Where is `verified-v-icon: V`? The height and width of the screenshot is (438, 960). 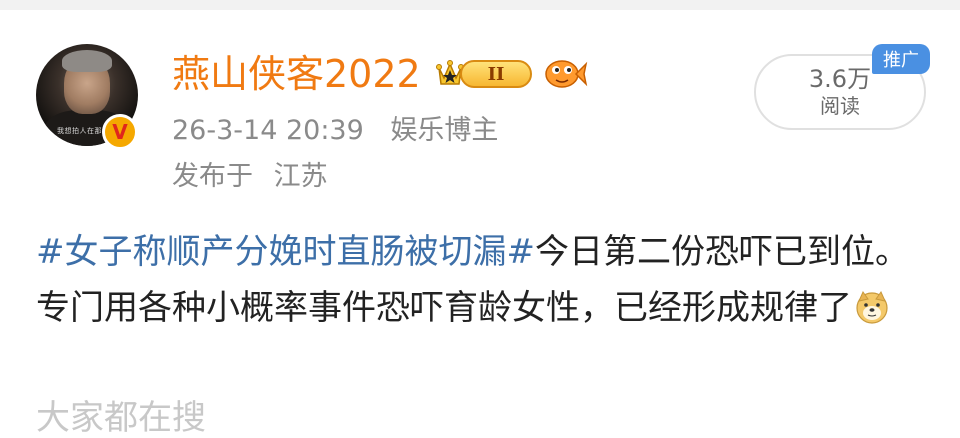 verified-v-icon: V is located at coordinates (120, 132).